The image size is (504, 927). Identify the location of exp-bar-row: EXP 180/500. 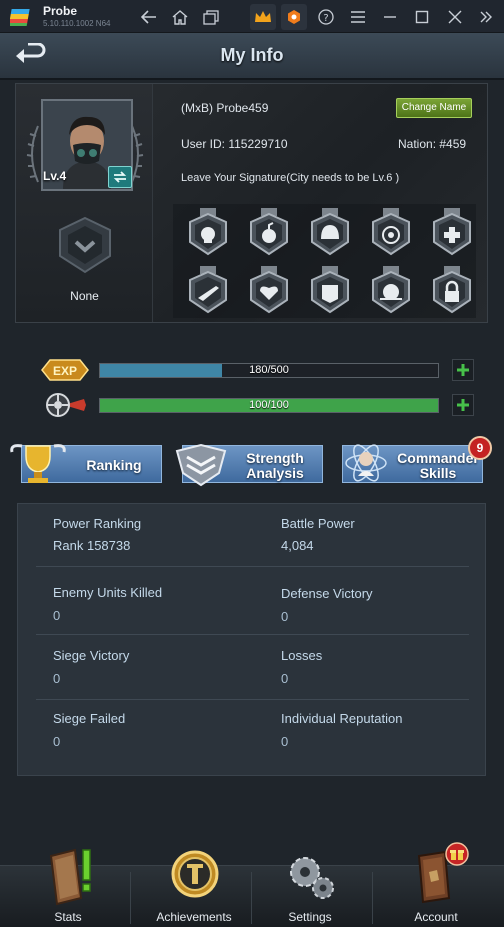
(252, 370).